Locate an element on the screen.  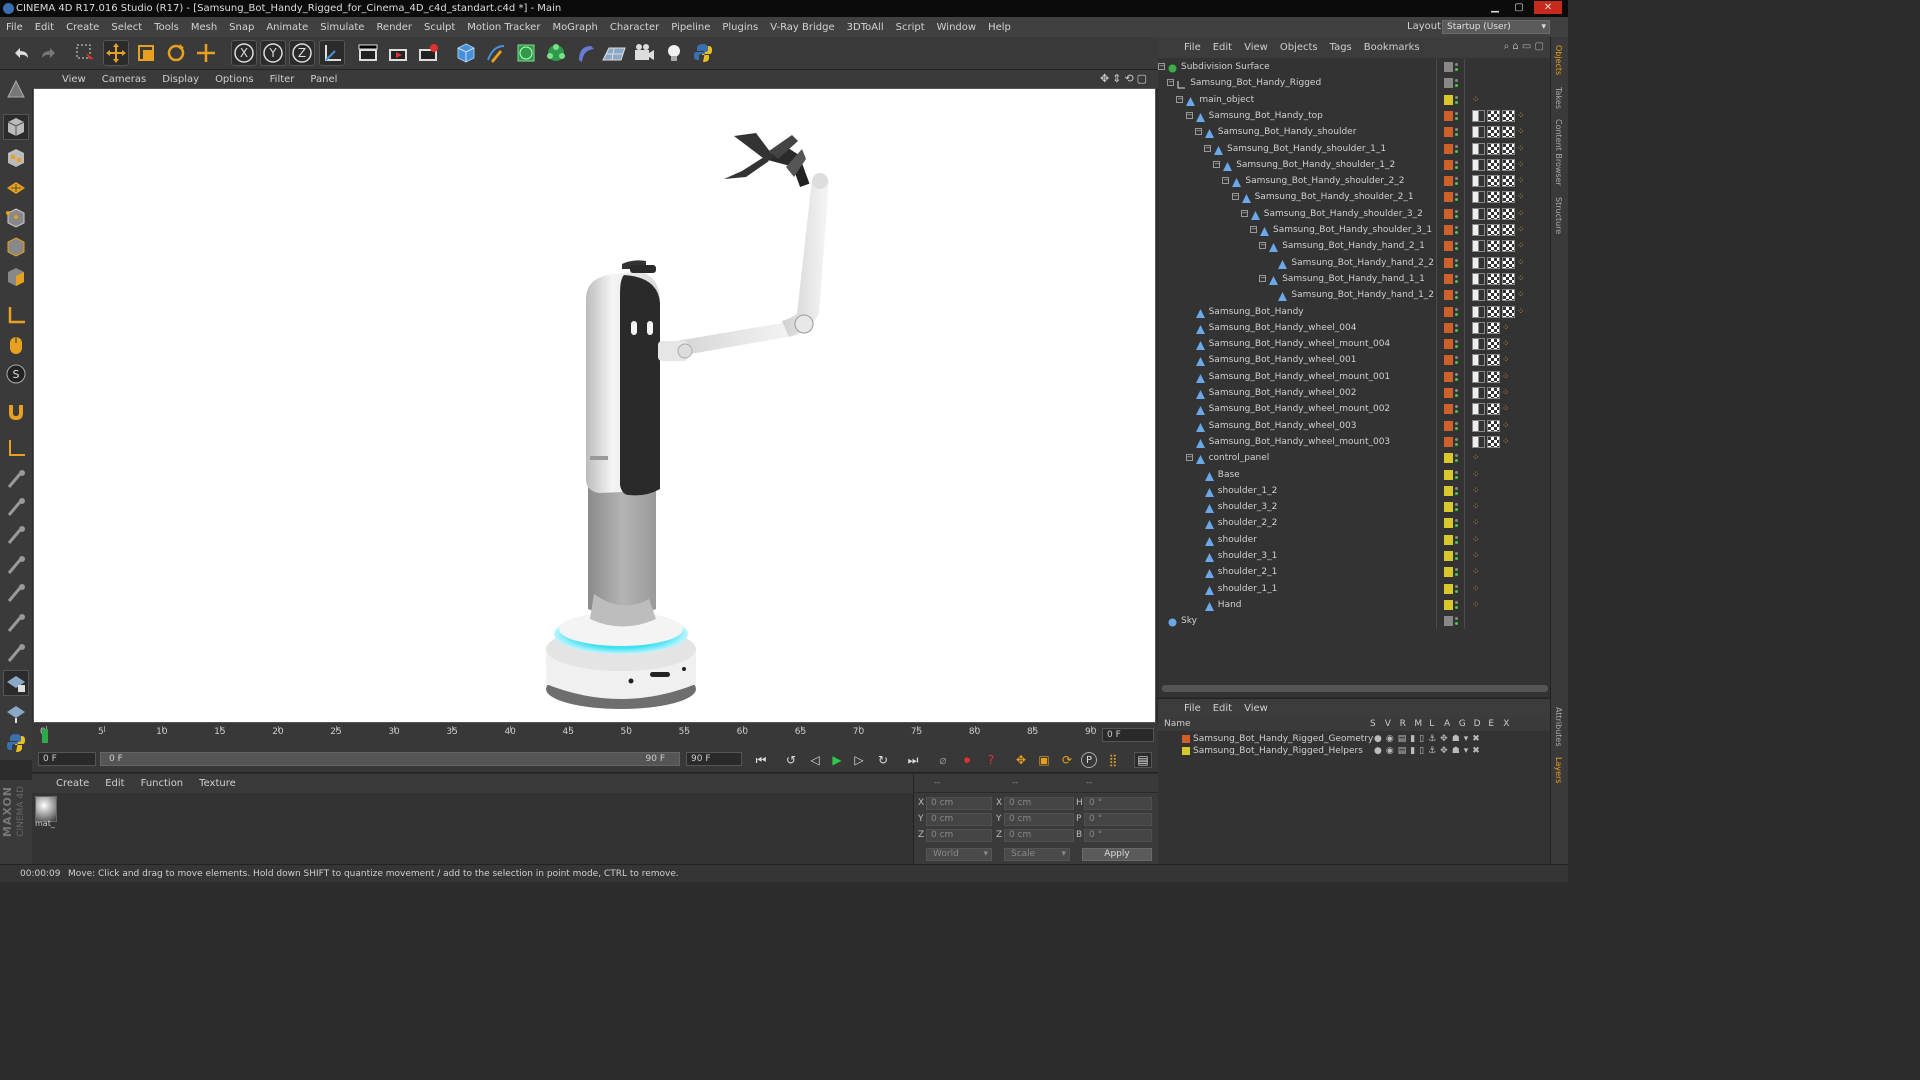
record-keys-button: ⌀ is located at coordinates (943, 760).